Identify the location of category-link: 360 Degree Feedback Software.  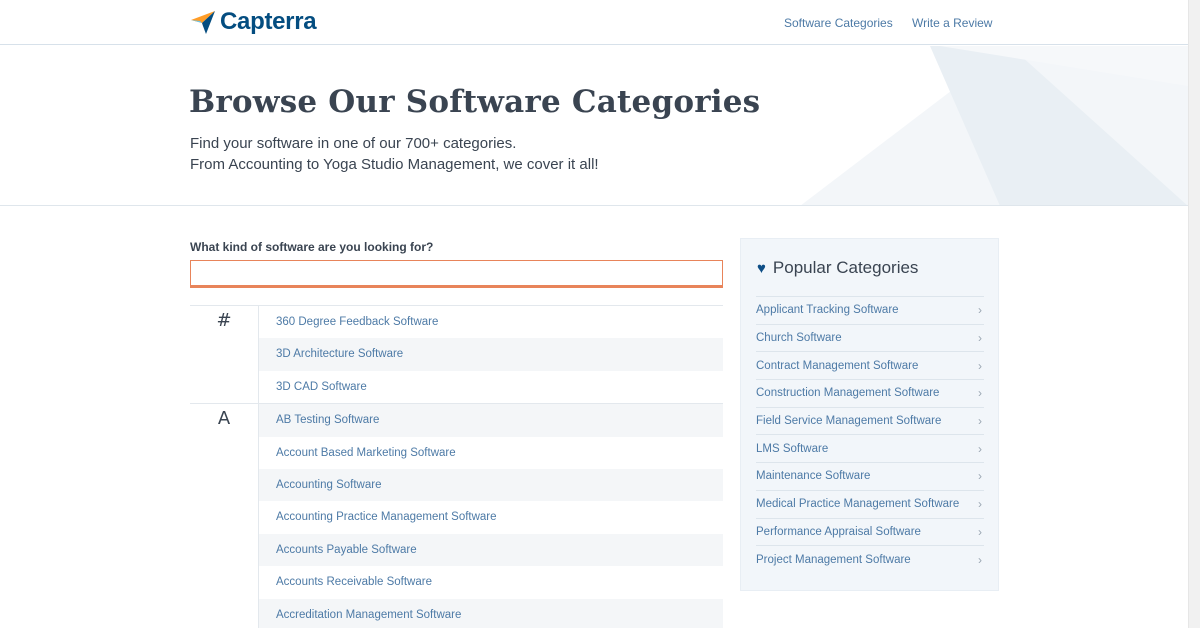
(491, 322).